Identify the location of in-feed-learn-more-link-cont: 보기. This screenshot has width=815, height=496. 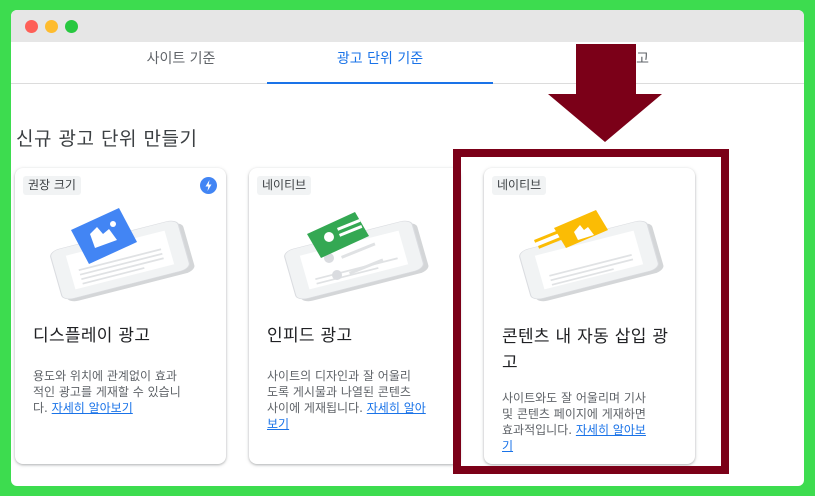
(278, 424).